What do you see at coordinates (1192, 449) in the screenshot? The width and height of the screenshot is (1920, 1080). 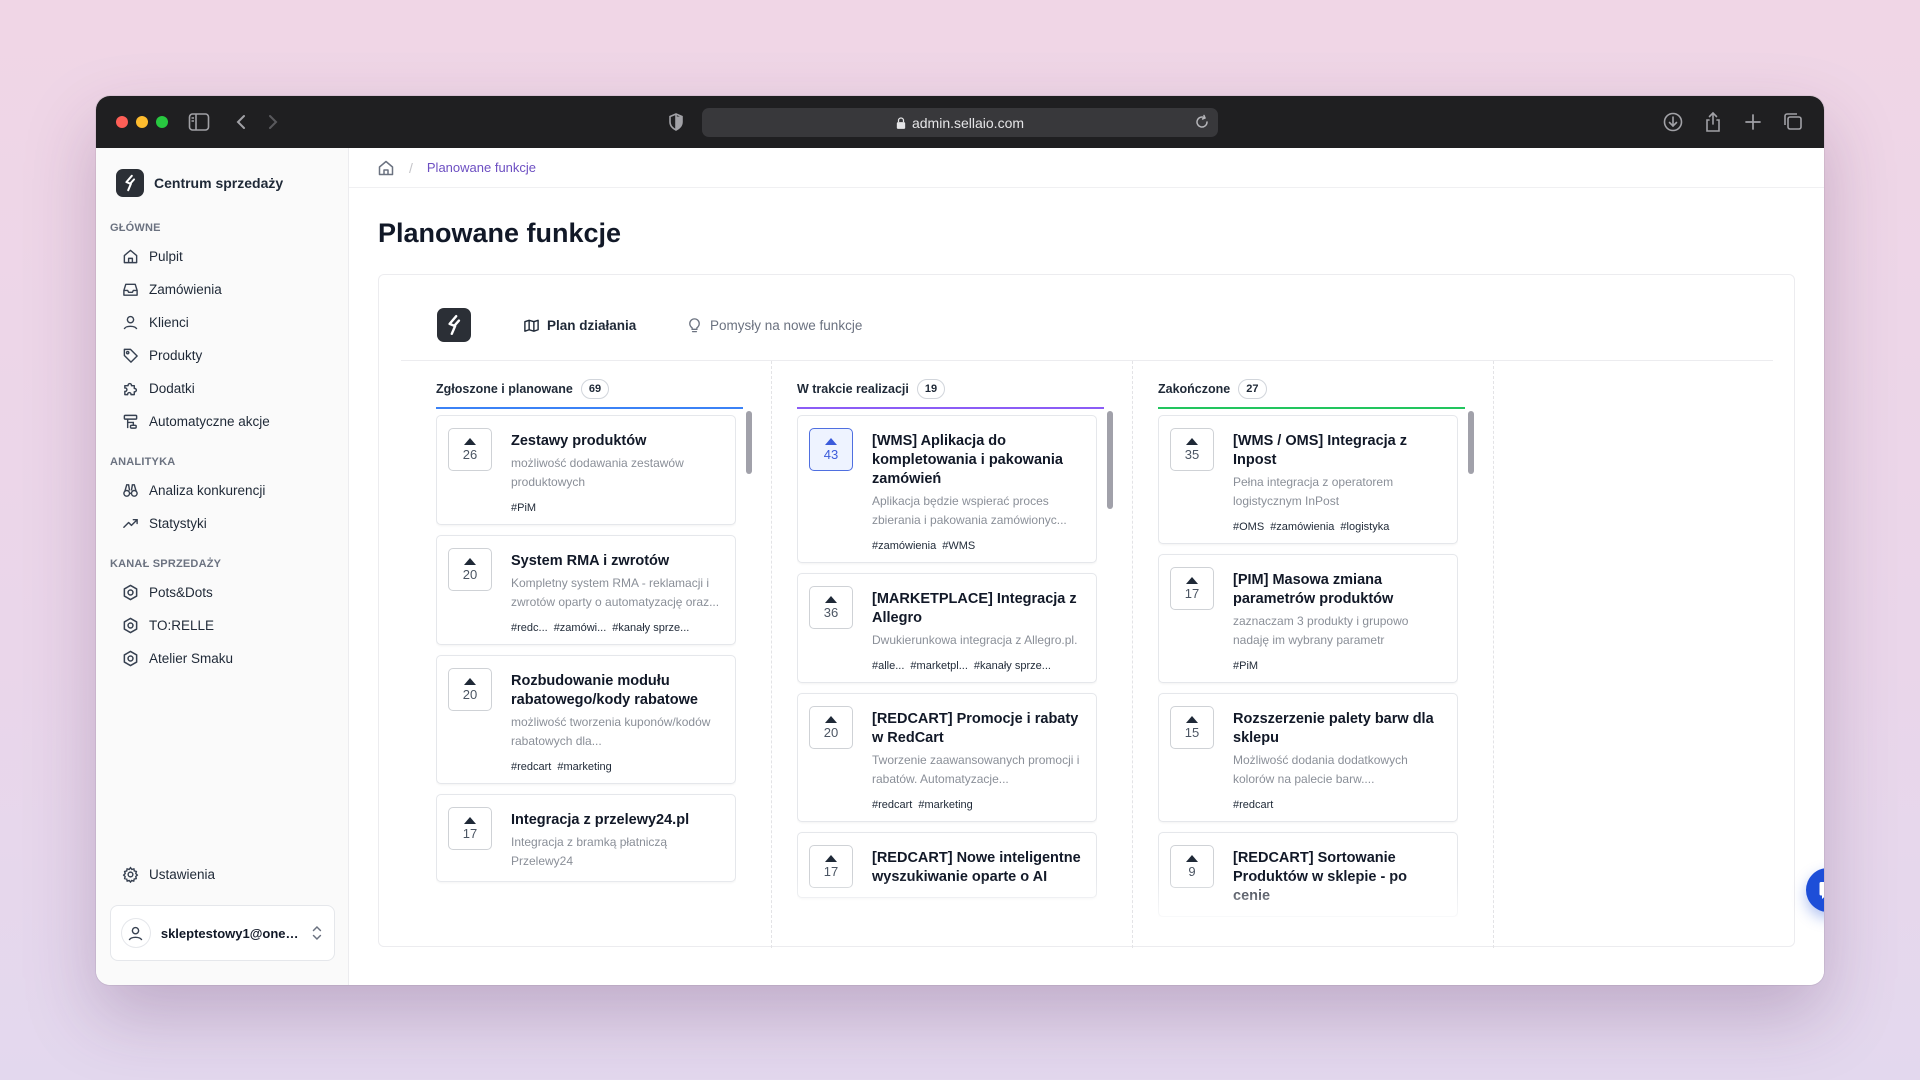 I see `upvote-button: 35` at bounding box center [1192, 449].